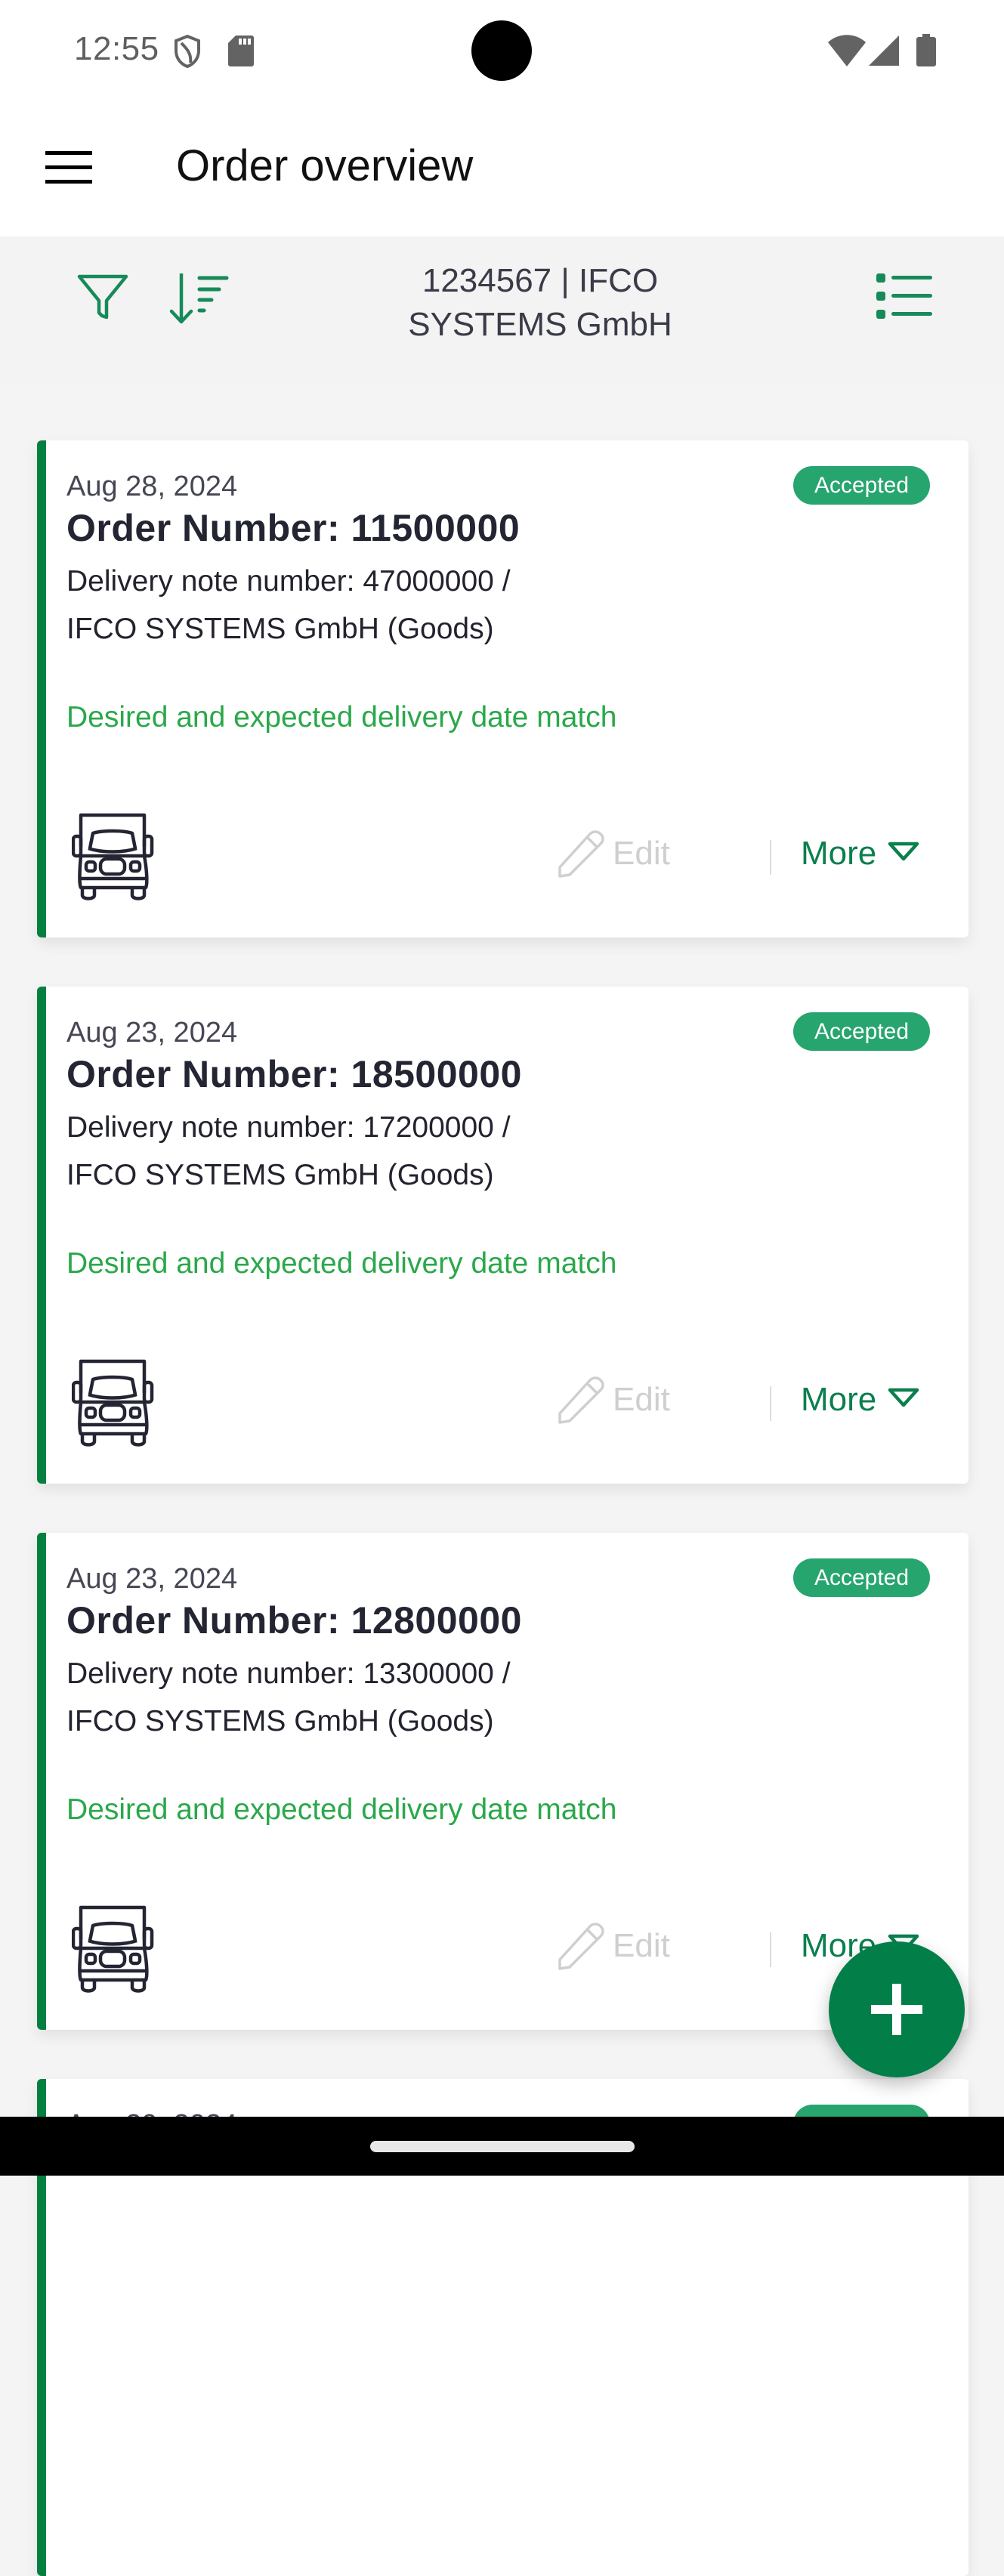 The image size is (1004, 2576). I want to click on customer-selector: 1234567 | IFCO SYSTEMS GmbH, so click(540, 303).